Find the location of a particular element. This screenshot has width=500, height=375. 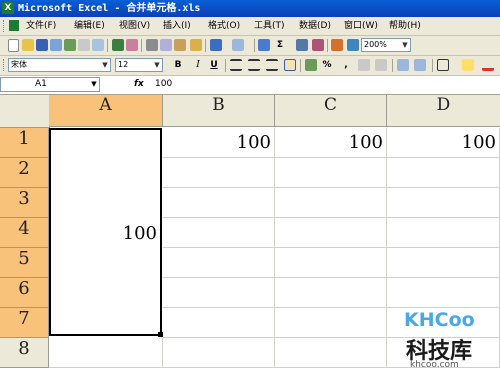

merged-cell-a1-a7: 100 is located at coordinates (105, 232).